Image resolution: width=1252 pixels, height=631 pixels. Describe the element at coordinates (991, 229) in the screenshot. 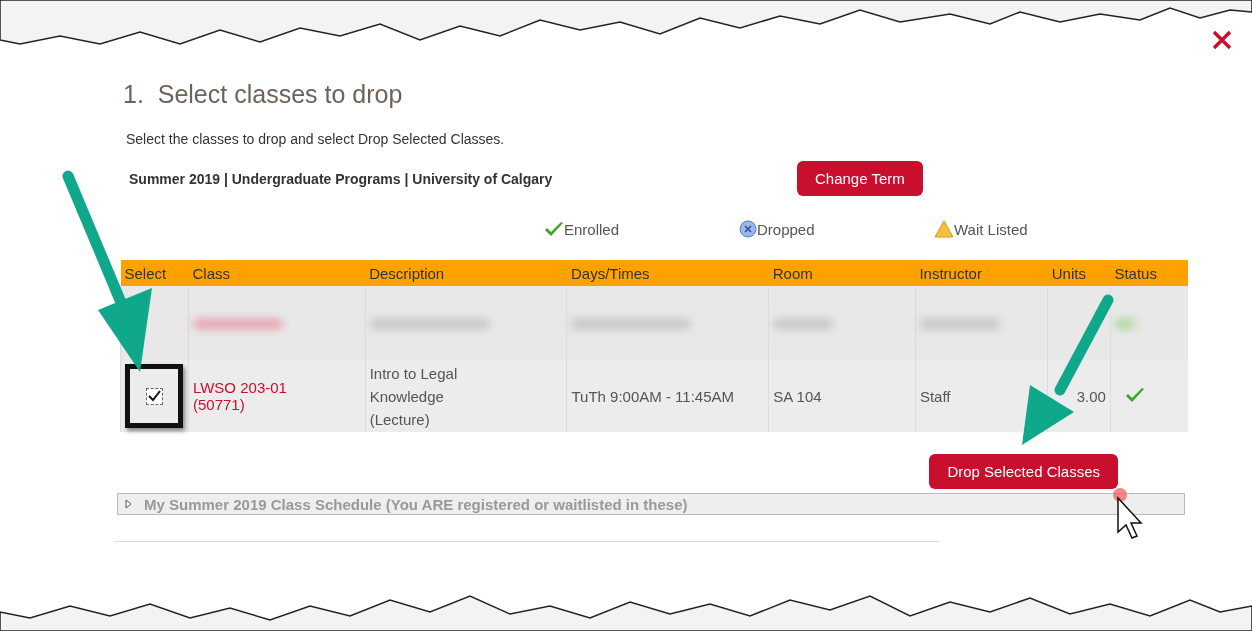

I see `legend-label: Wait Listed` at that location.